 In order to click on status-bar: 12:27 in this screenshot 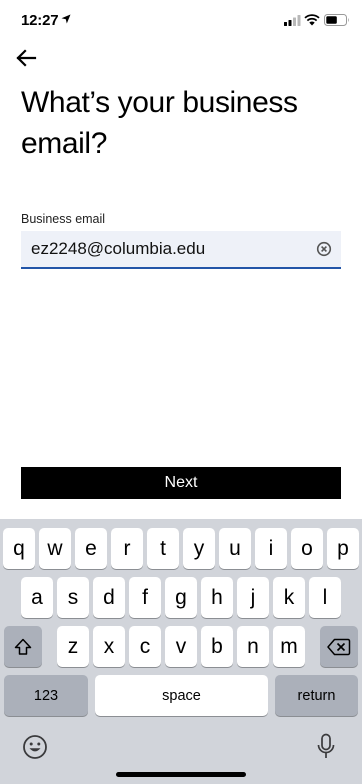, I will do `click(181, 20)`.